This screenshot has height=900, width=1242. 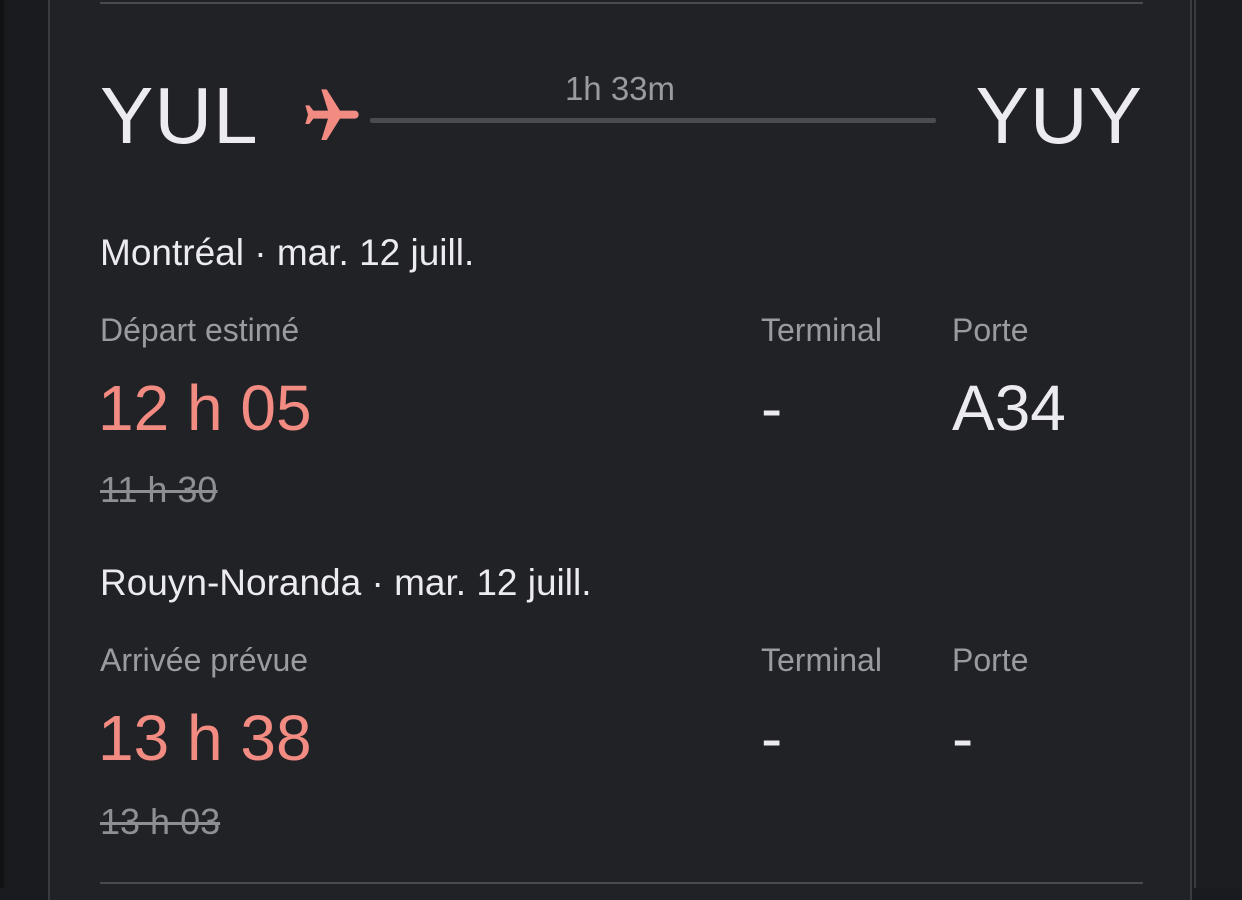 I want to click on departure-title: Montréal · mar. 12 juill., so click(x=287, y=252).